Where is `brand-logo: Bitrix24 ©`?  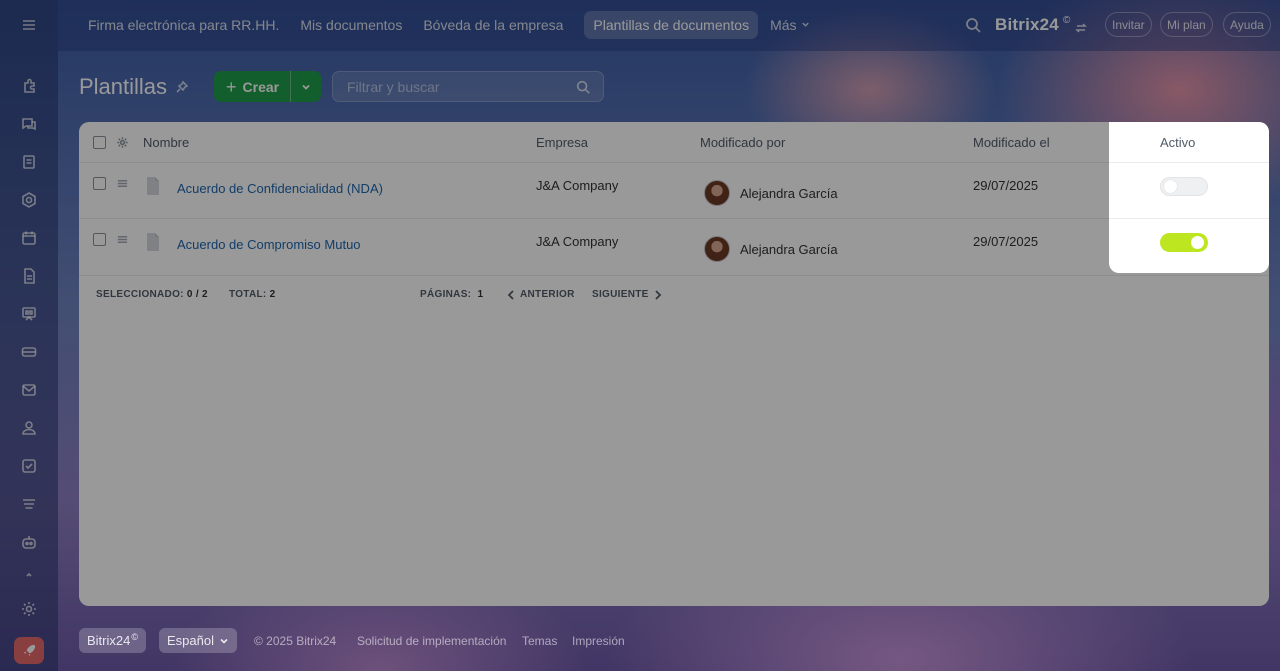 brand-logo: Bitrix24 © is located at coordinates (1041, 25).